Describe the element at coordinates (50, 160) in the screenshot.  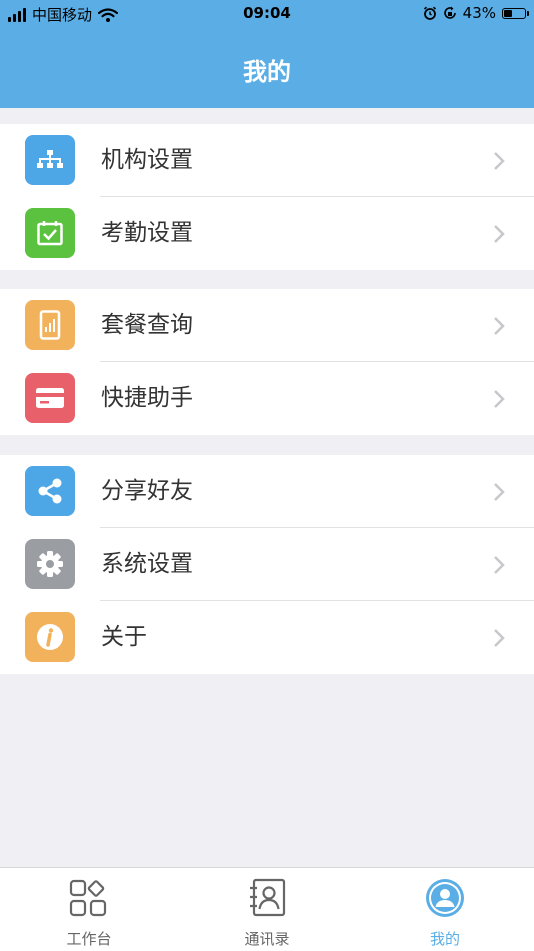
I see `org-chart-icon` at that location.